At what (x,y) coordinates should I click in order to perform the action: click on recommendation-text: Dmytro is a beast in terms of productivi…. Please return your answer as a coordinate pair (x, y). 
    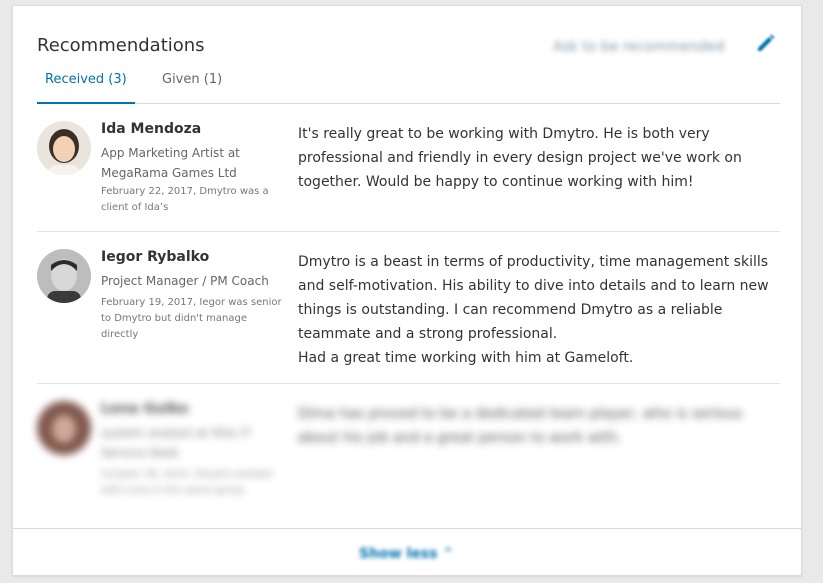
    Looking at the image, I should click on (533, 310).